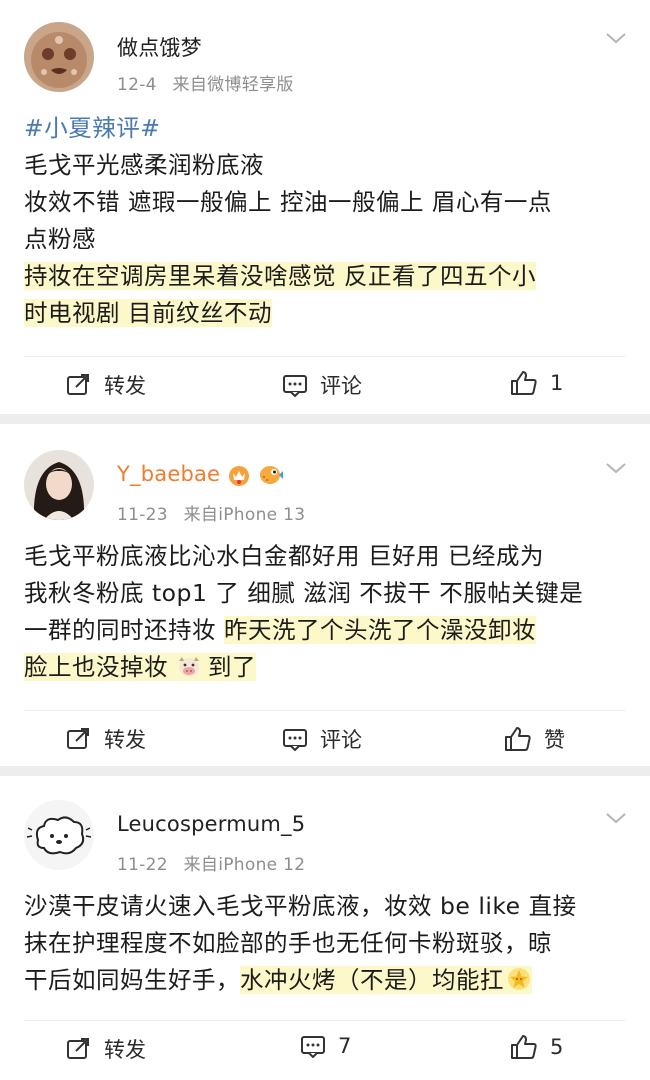 The width and height of the screenshot is (650, 1080). I want to click on highlighted-text: 持妆在空调房里呆着没啥感觉 反正看了四五个小, so click(280, 276).